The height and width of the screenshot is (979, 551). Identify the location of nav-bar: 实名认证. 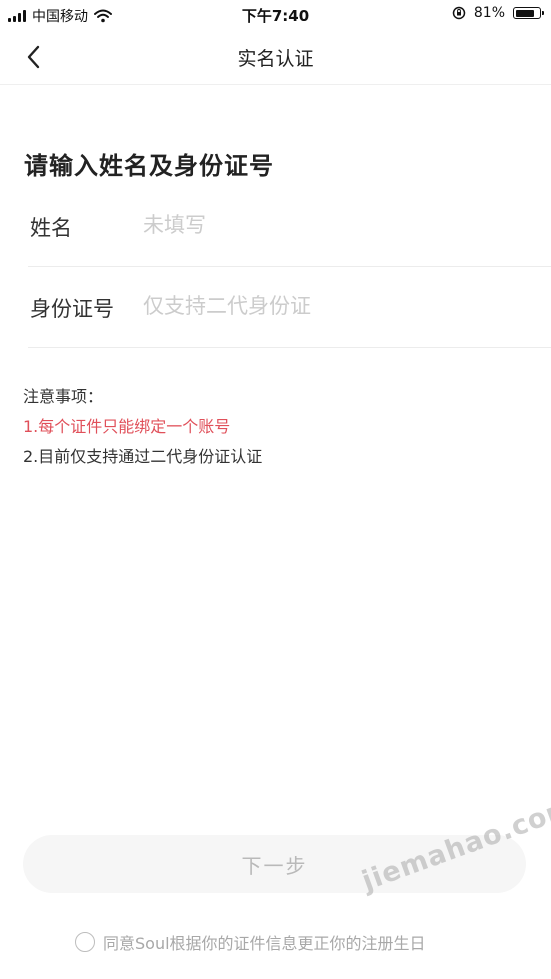
(275, 57).